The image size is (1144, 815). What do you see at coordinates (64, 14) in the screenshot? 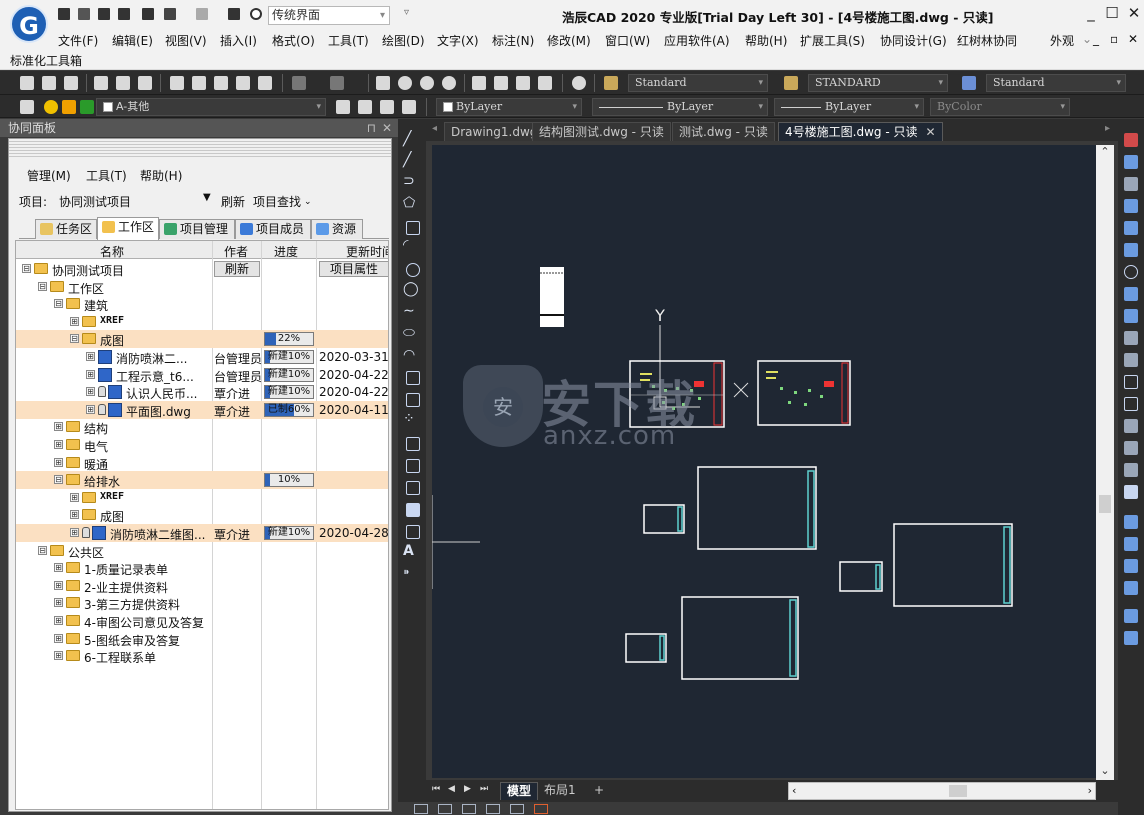
I see `new-file-icon` at bounding box center [64, 14].